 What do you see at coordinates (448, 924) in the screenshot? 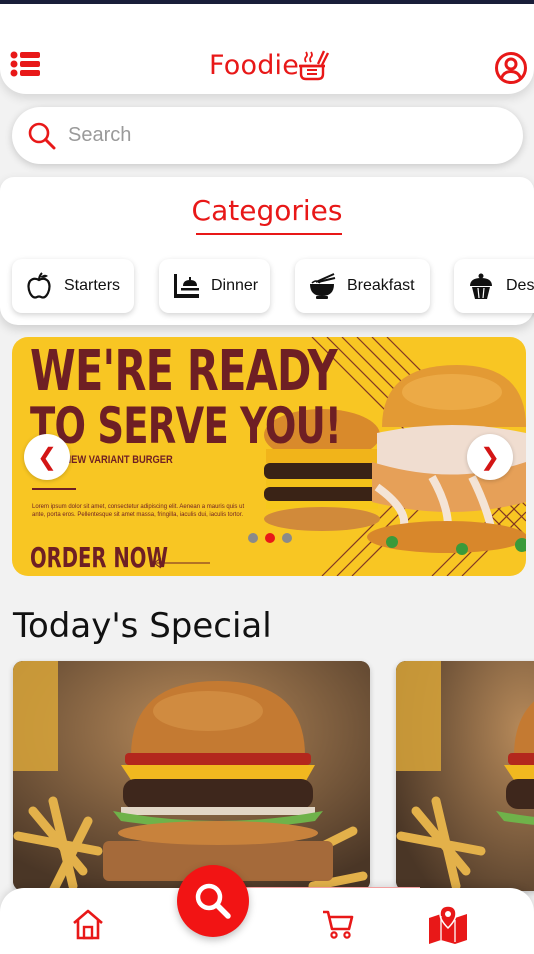
I see `map-icon` at bounding box center [448, 924].